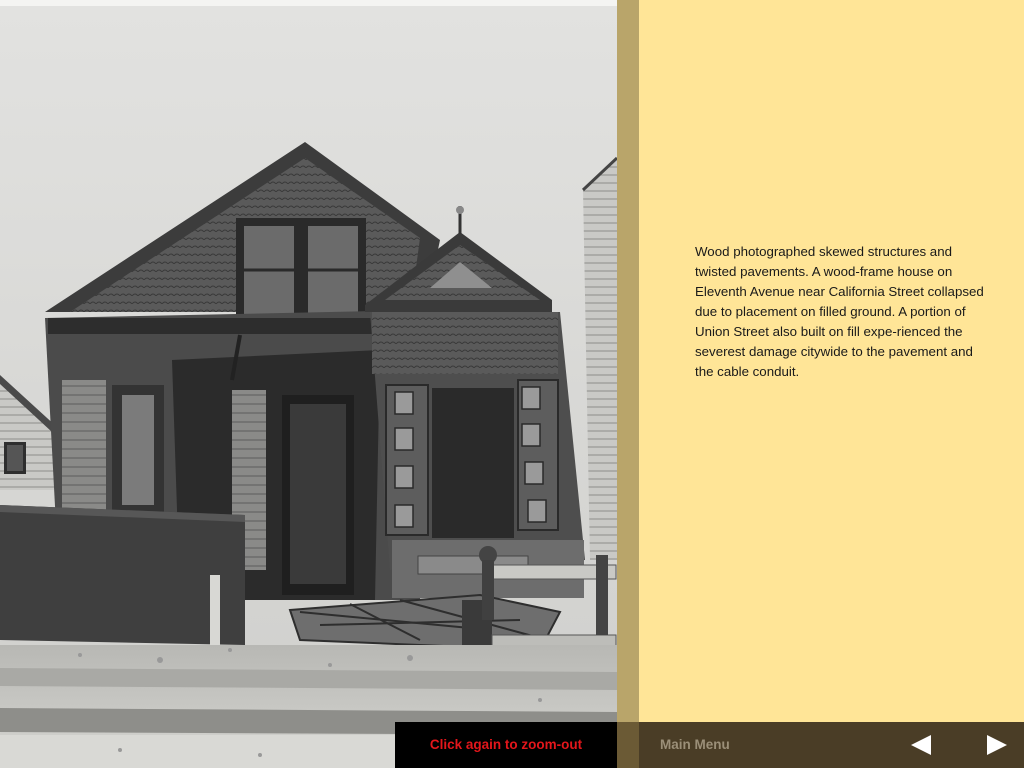  Describe the element at coordinates (506, 745) in the screenshot. I see `zoom-out-button: Click again to zoom-out` at that location.